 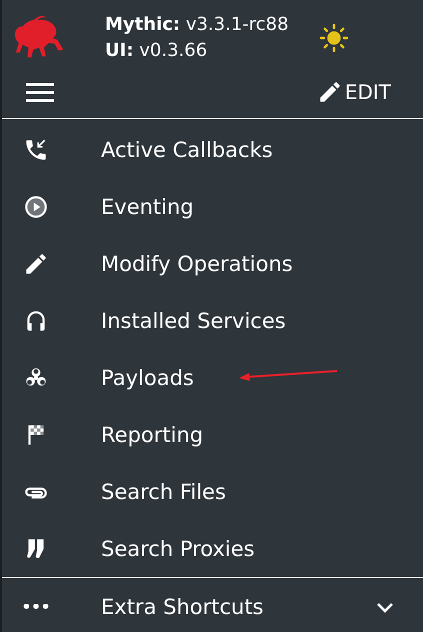 What do you see at coordinates (212, 206) in the screenshot?
I see `menu-item: Eventing` at bounding box center [212, 206].